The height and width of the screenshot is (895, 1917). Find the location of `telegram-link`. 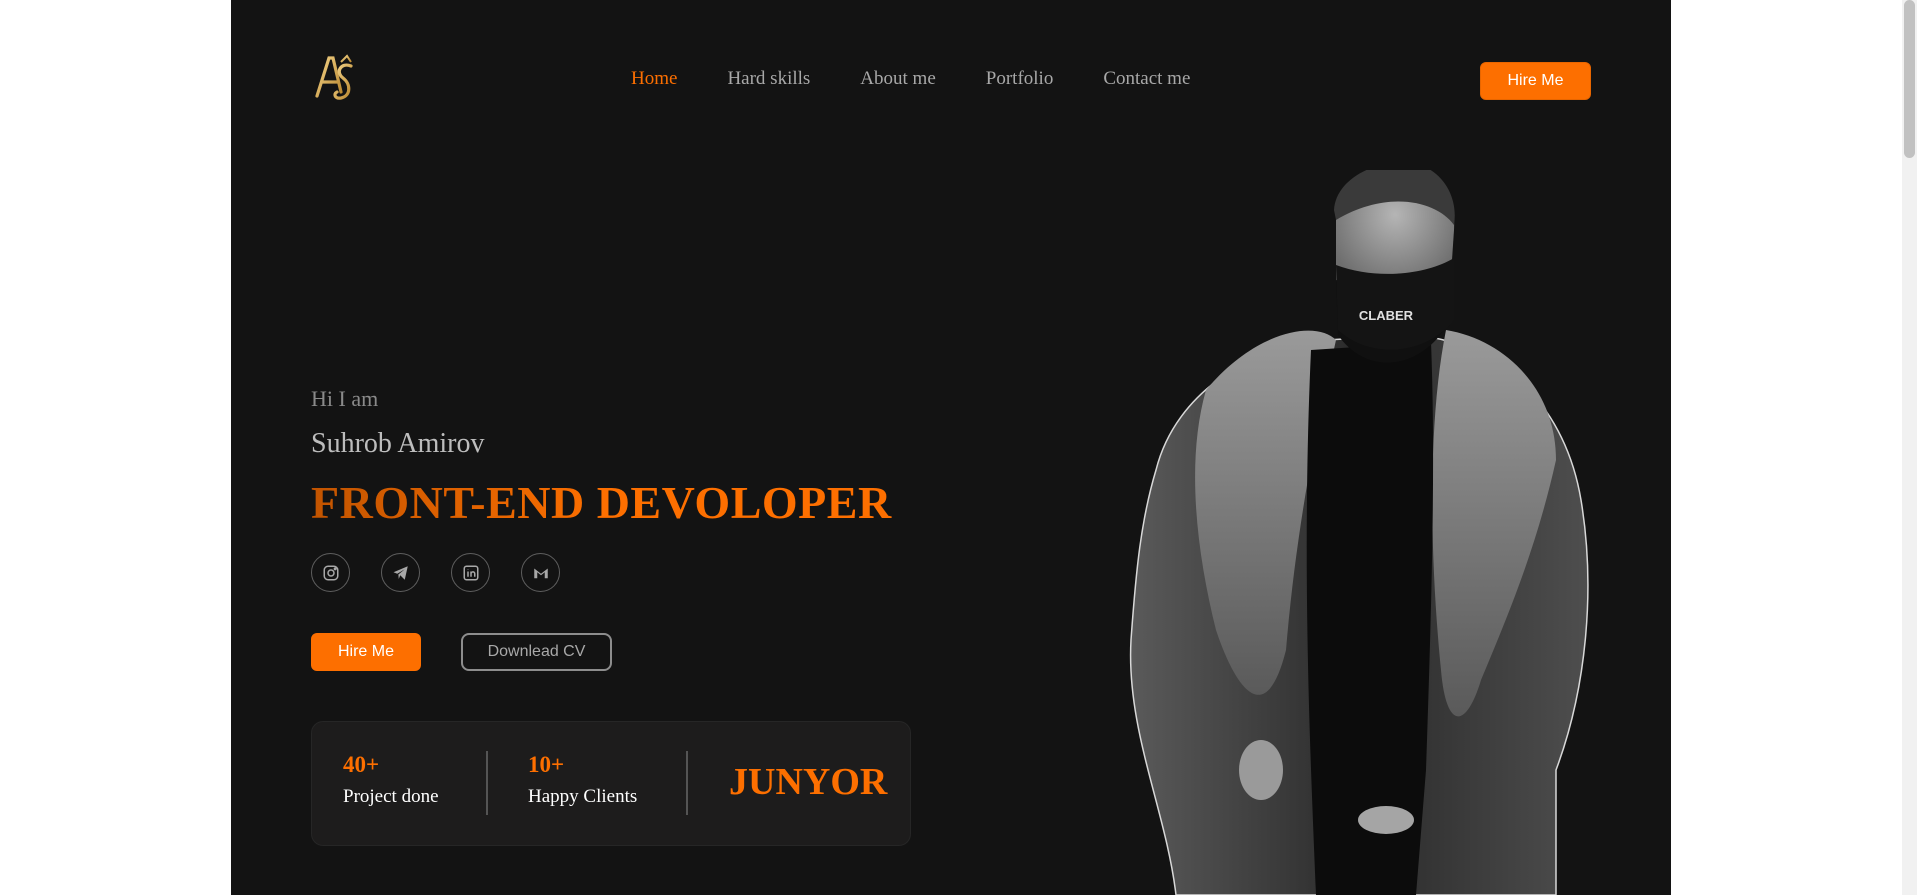

telegram-link is located at coordinates (400, 572).